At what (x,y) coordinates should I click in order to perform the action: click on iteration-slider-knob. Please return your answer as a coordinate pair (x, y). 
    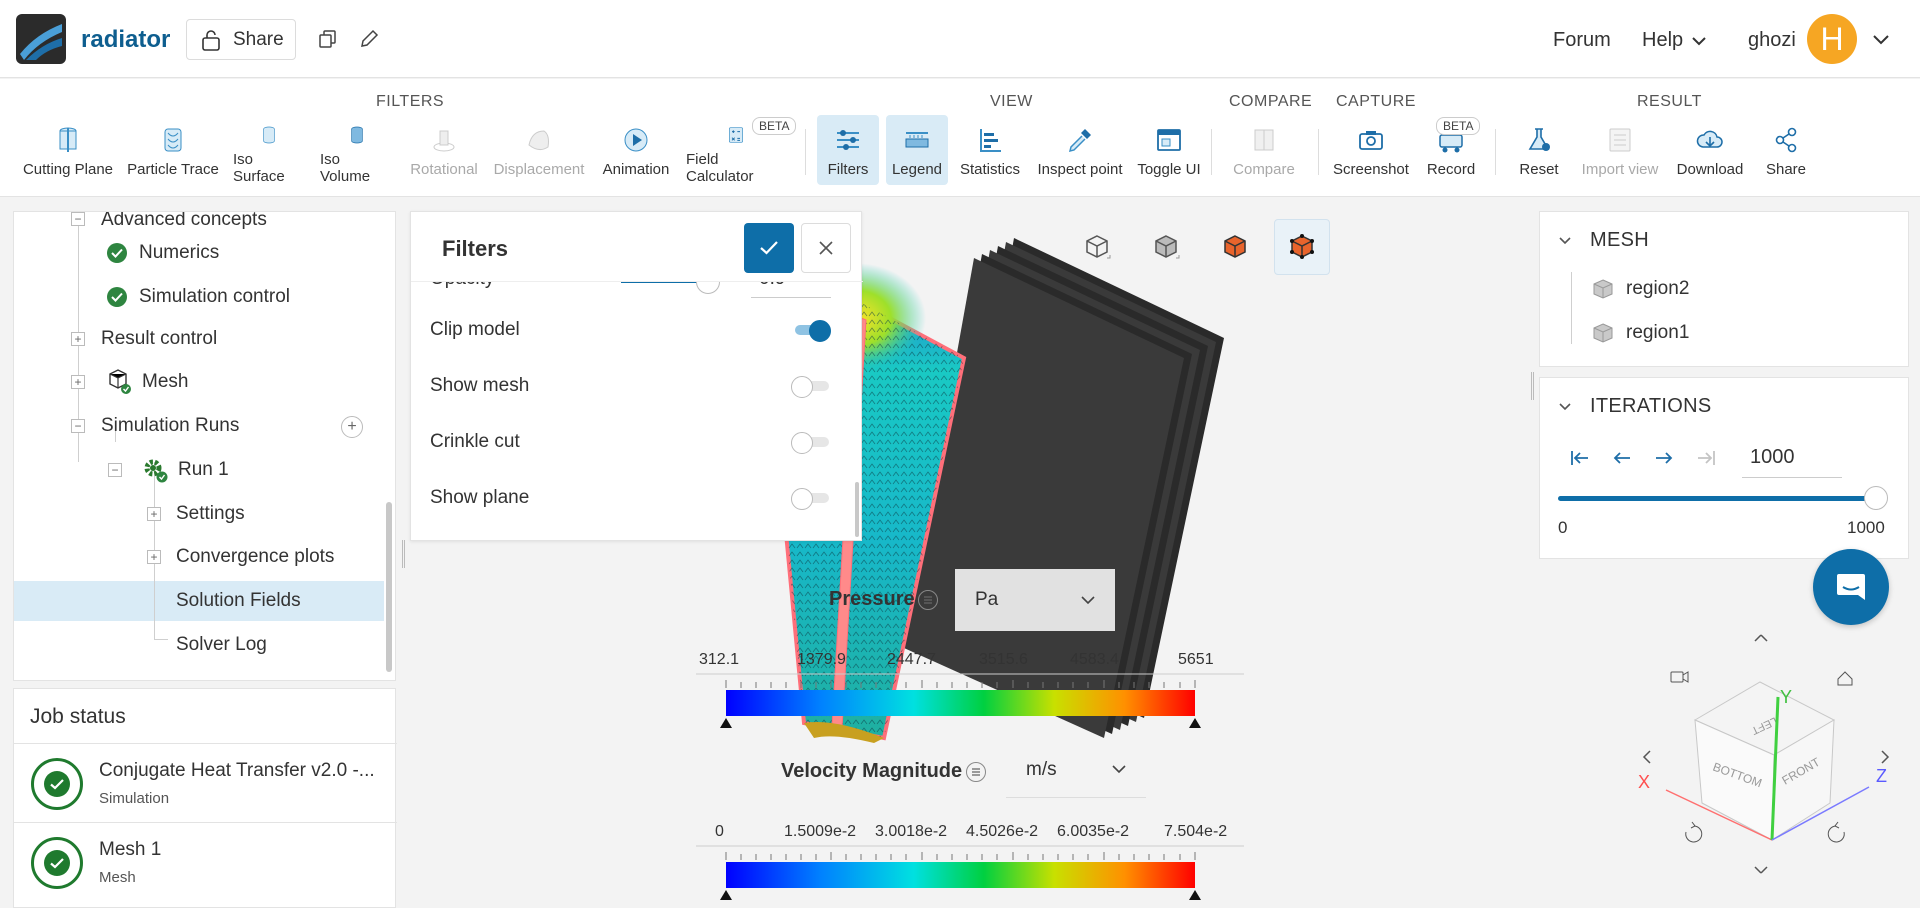
    Looking at the image, I should click on (1876, 498).